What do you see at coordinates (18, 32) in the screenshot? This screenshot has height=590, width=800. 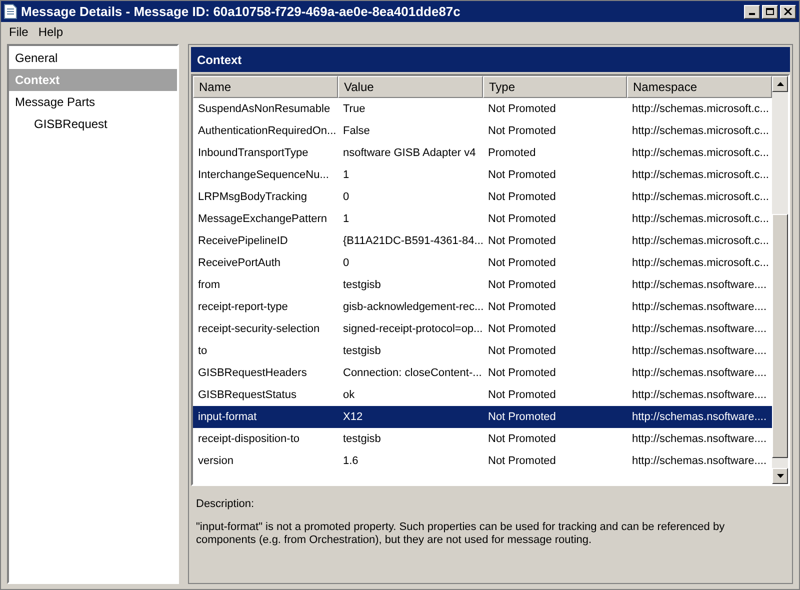 I see `menu-item: File` at bounding box center [18, 32].